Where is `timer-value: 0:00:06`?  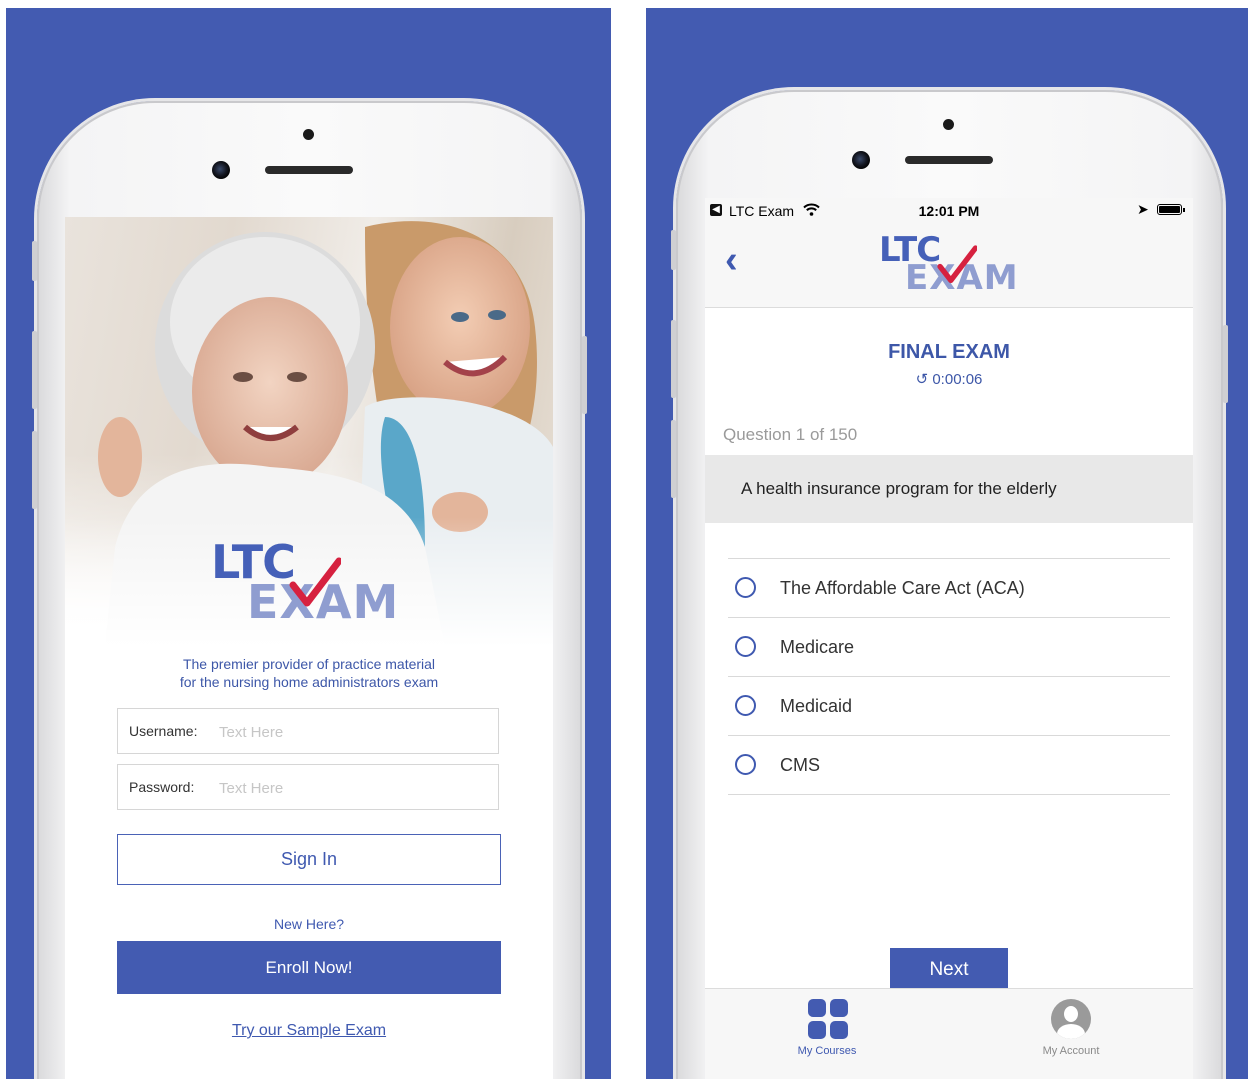
timer-value: 0:00:06 is located at coordinates (957, 379).